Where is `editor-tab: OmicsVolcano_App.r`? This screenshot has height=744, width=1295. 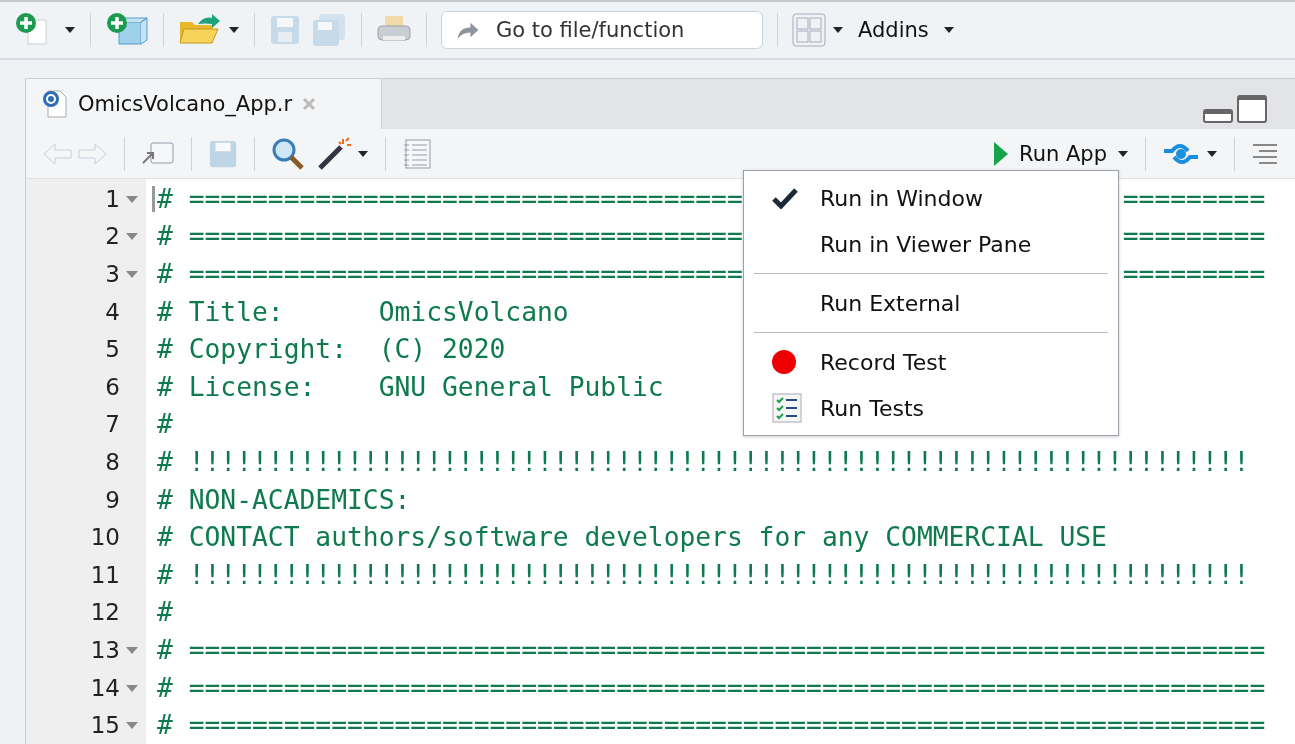
editor-tab: OmicsVolcano_App.r is located at coordinates (204, 104).